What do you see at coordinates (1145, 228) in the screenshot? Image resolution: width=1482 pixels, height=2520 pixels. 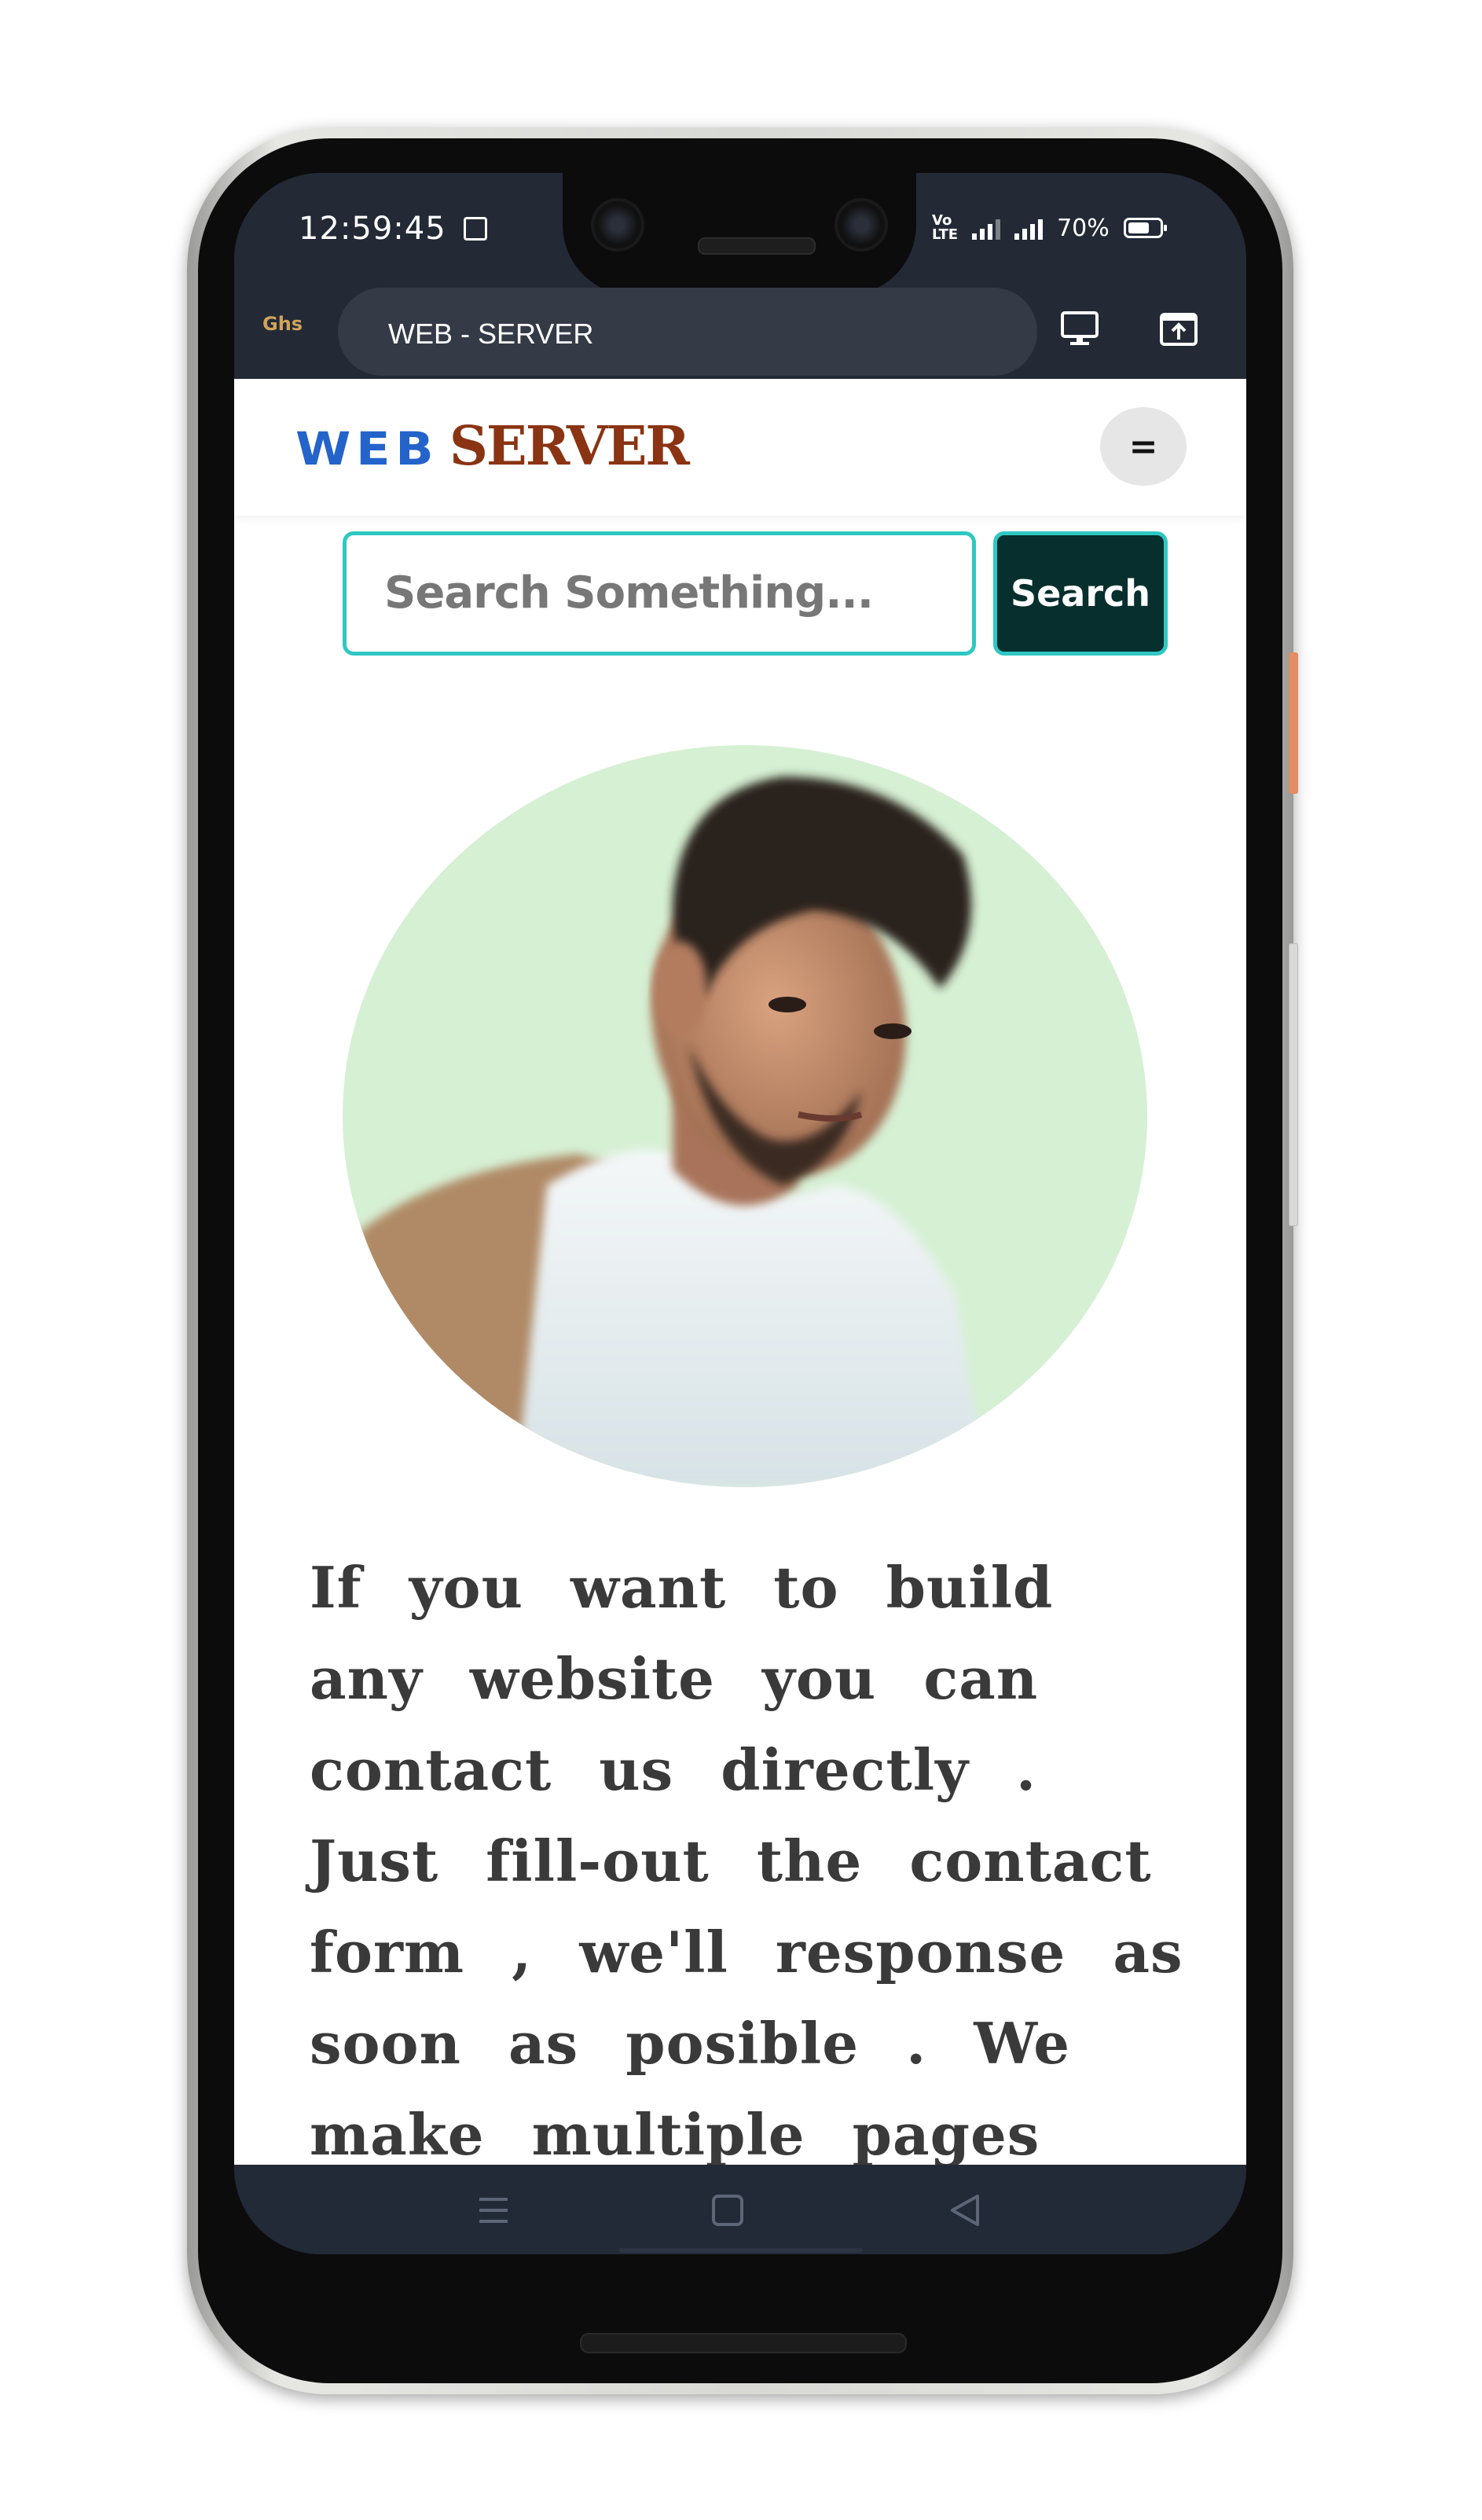 I see `battery-icon` at bounding box center [1145, 228].